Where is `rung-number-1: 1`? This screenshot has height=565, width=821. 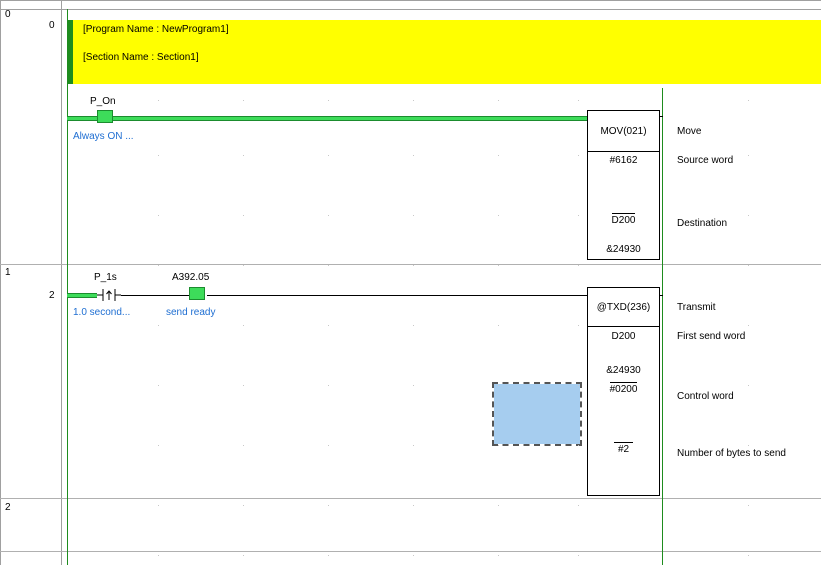 rung-number-1: 1 is located at coordinates (8, 272).